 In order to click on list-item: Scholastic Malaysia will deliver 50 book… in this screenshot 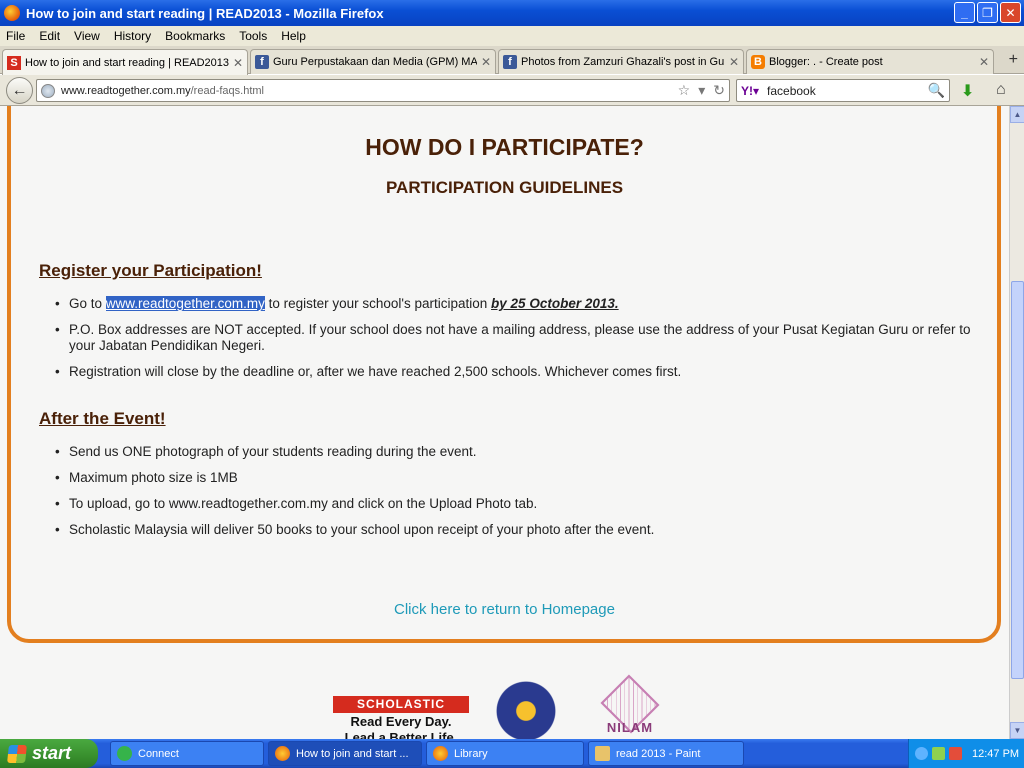, I will do `click(515, 530)`.